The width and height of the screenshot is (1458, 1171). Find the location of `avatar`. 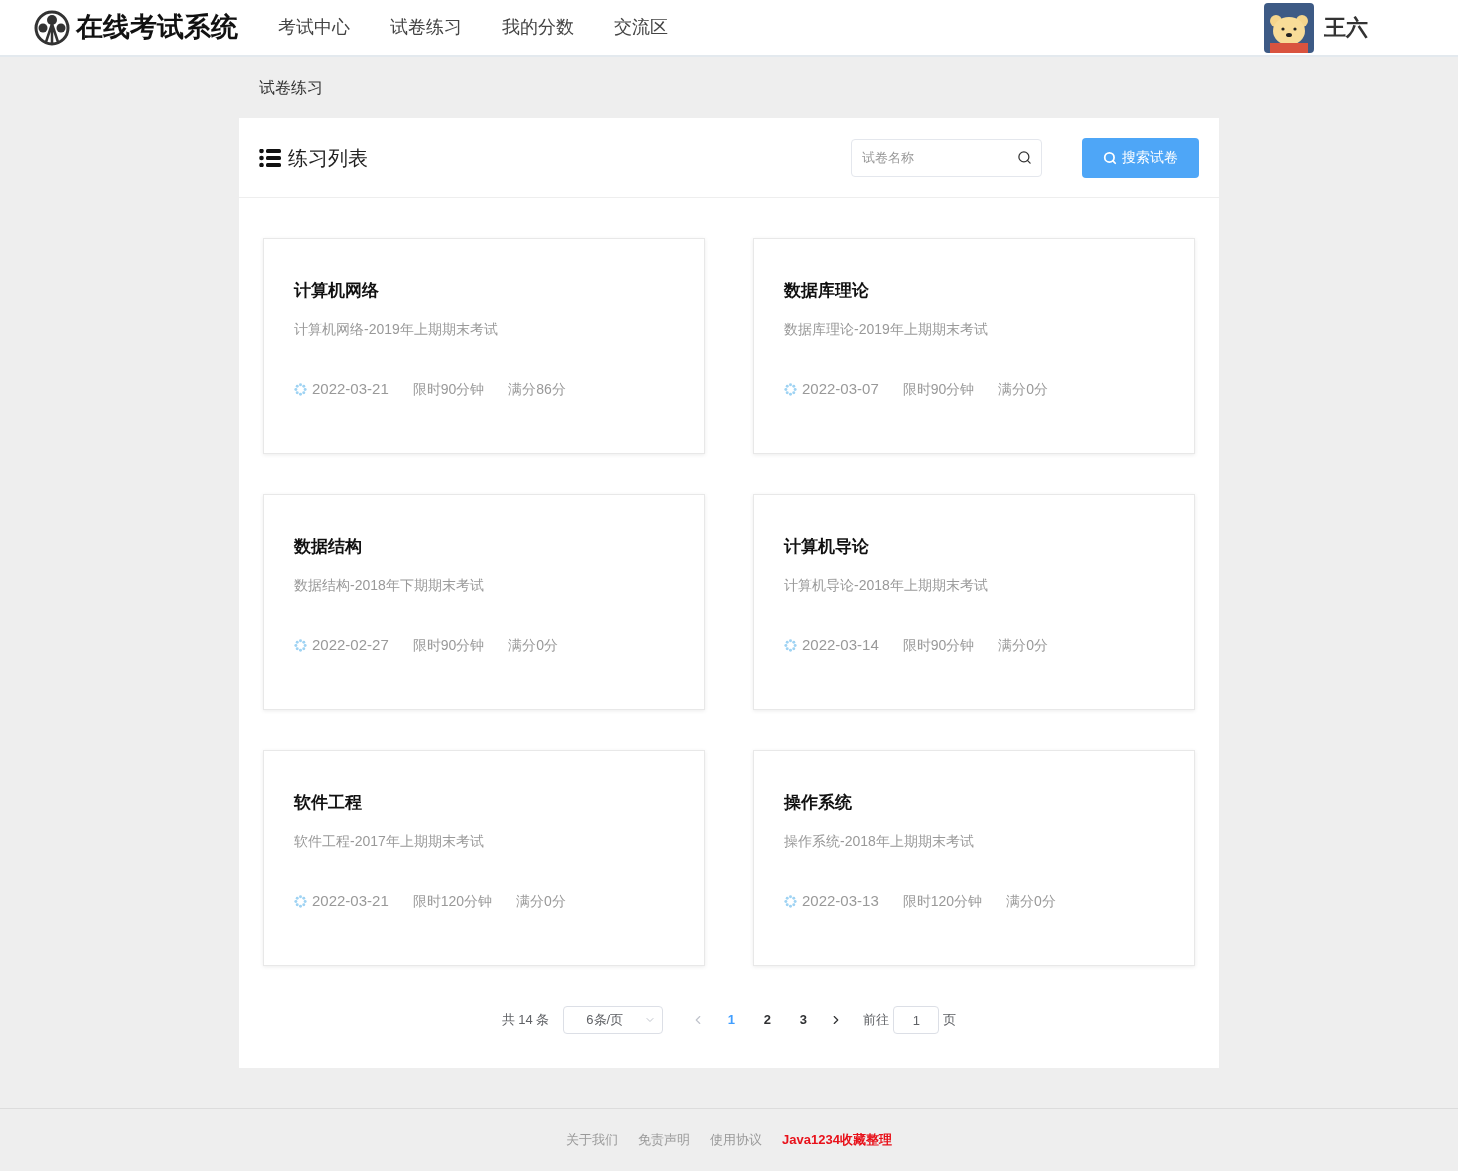

avatar is located at coordinates (1289, 27).